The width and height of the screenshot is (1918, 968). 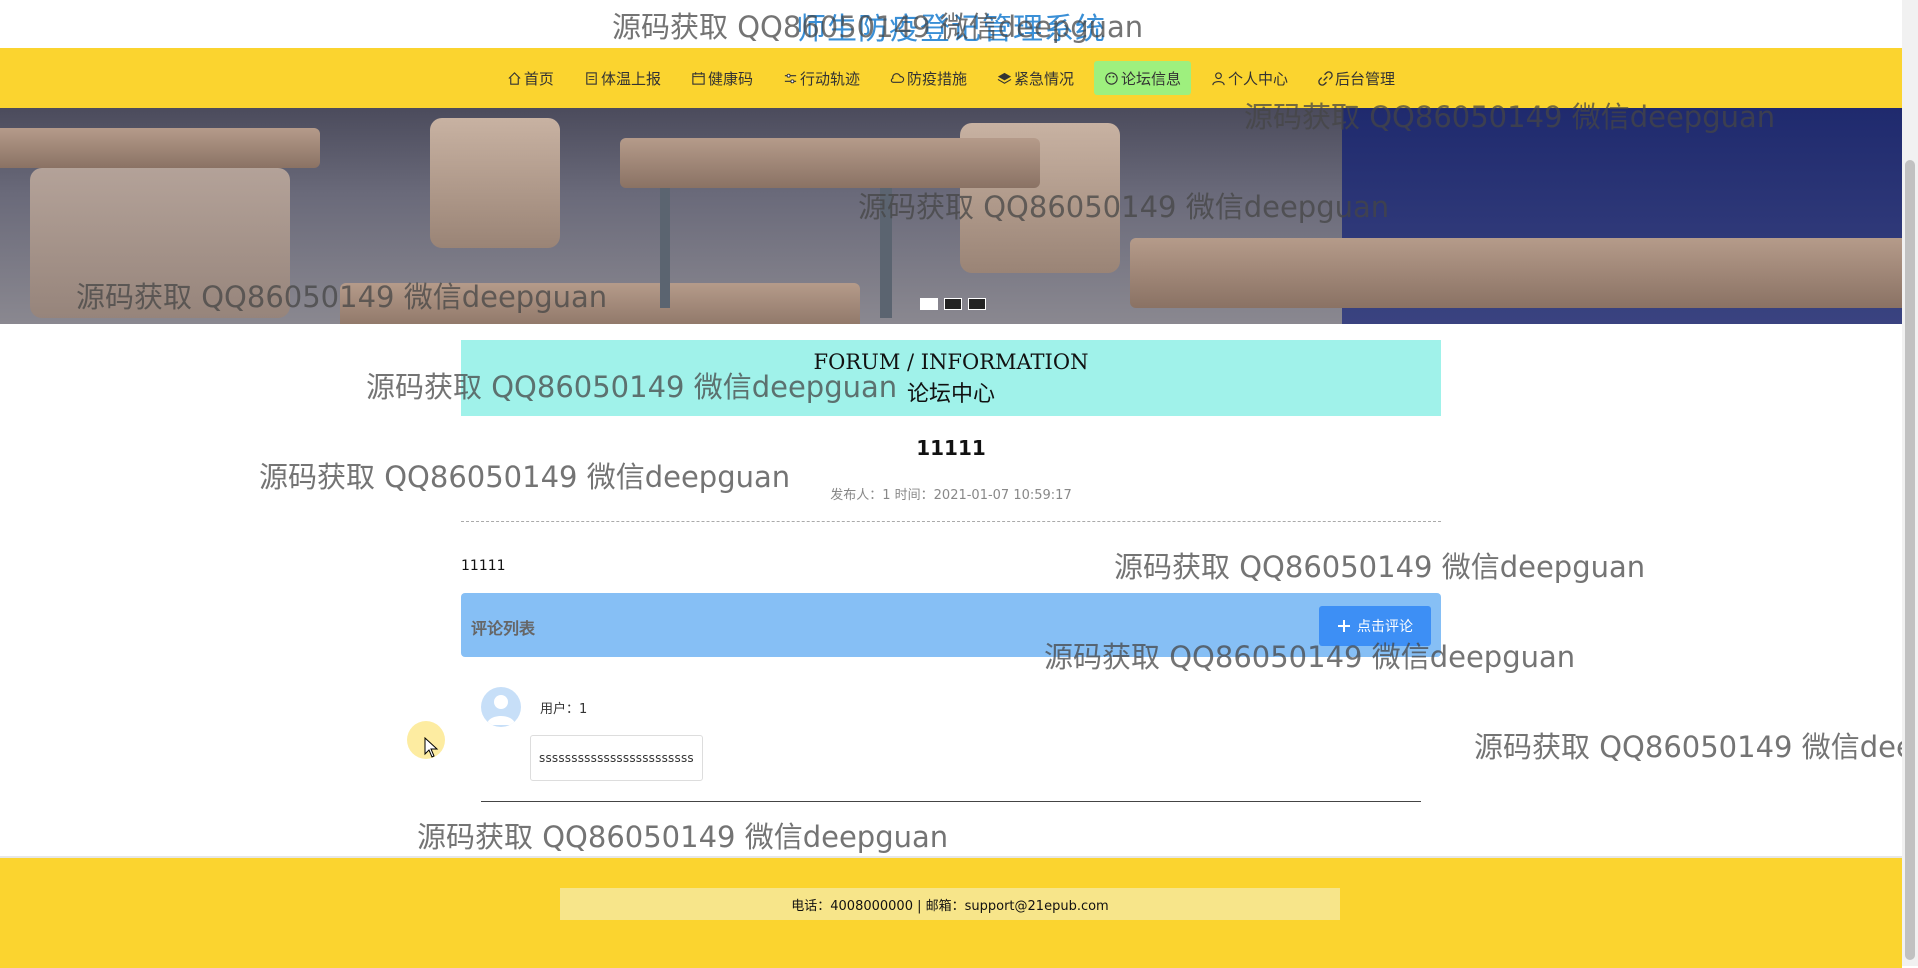 What do you see at coordinates (616, 758) in the screenshot?
I see `comment-content: ssssssssssssssssssssssss` at bounding box center [616, 758].